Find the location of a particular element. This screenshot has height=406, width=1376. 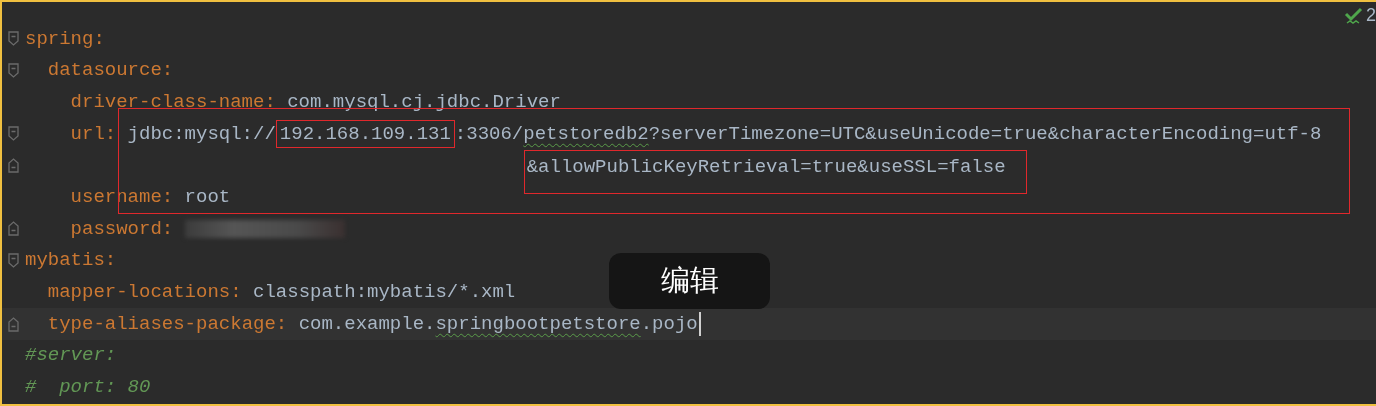

inspection-widget: 2 is located at coordinates (1360, 15).